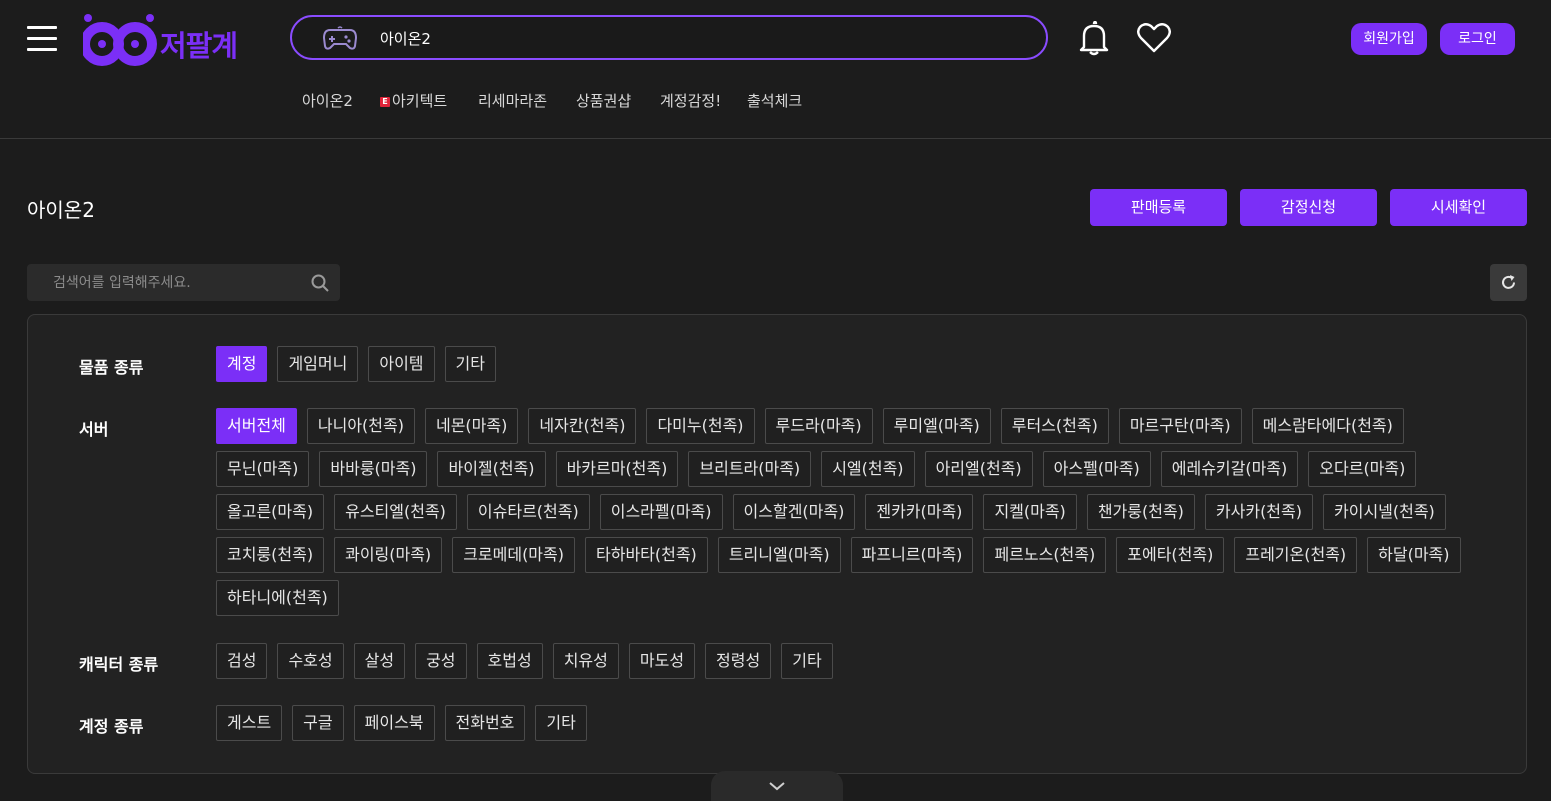 The image size is (1551, 801). Describe the element at coordinates (750, 469) in the screenshot. I see `filter-chip: 브리트라(마족)` at that location.